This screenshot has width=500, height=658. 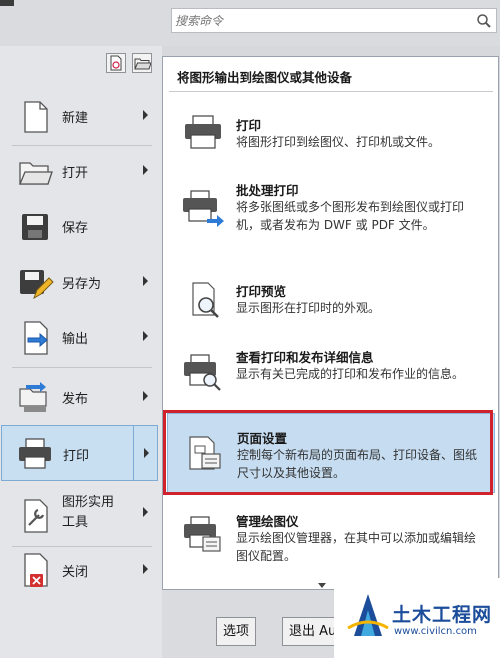 What do you see at coordinates (261, 291) in the screenshot?
I see `submenu-item-title: 打印预览` at bounding box center [261, 291].